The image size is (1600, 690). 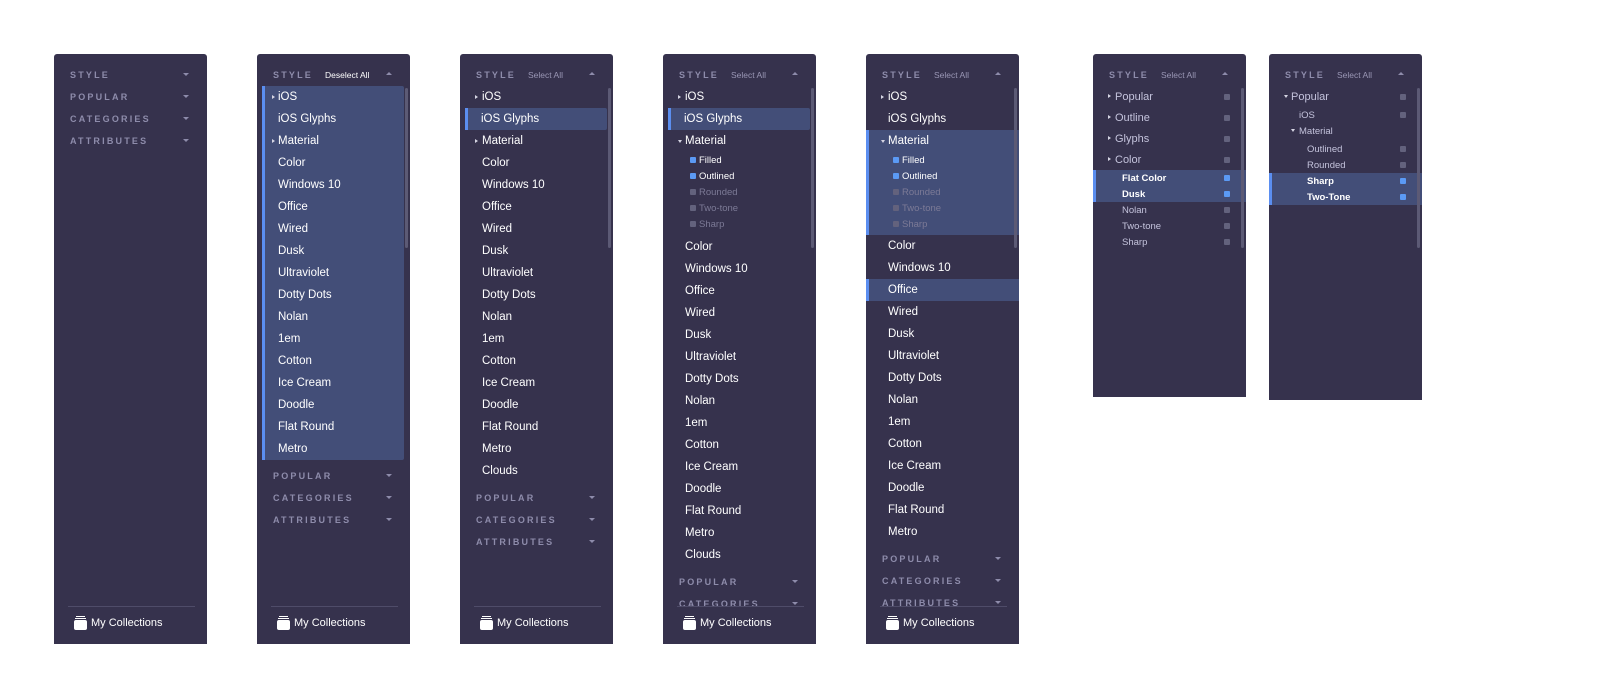 I want to click on list-item-selected: Material, so click(x=942, y=141).